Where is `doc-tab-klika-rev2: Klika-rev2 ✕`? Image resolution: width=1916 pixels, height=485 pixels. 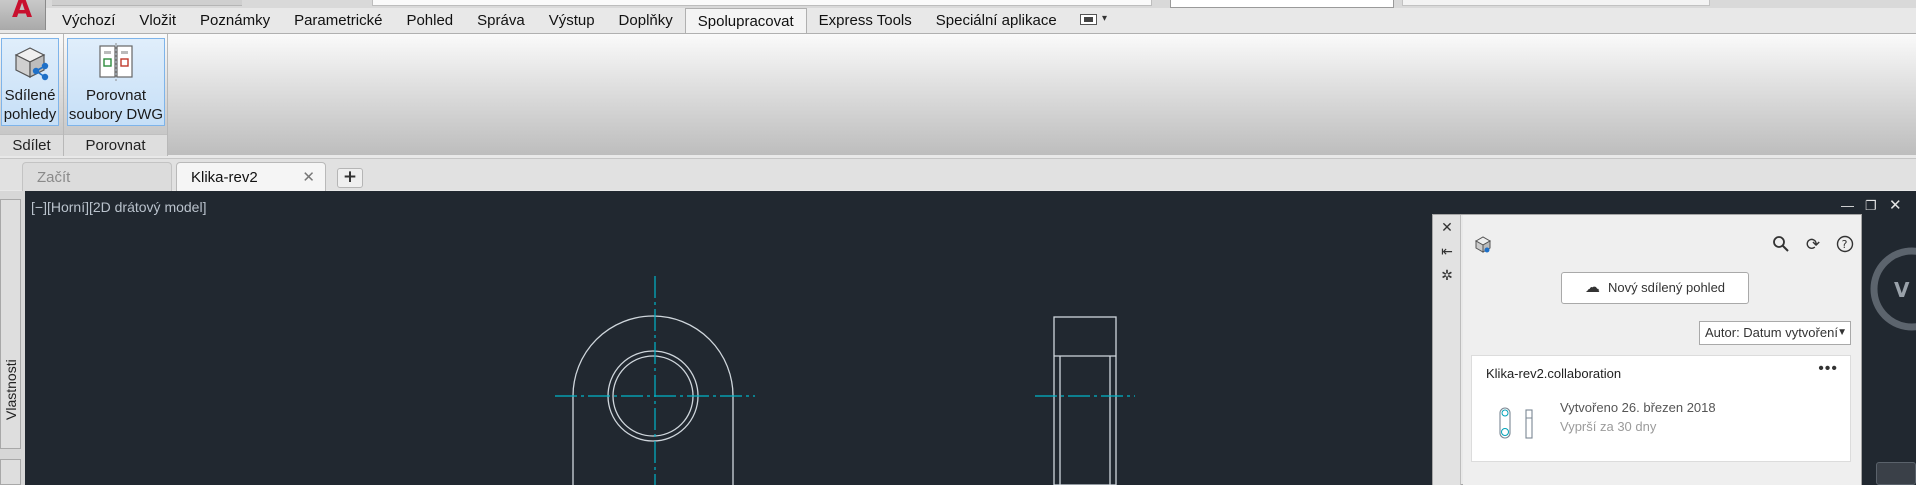
doc-tab-klika-rev2: Klika-rev2 ✕ is located at coordinates (251, 176).